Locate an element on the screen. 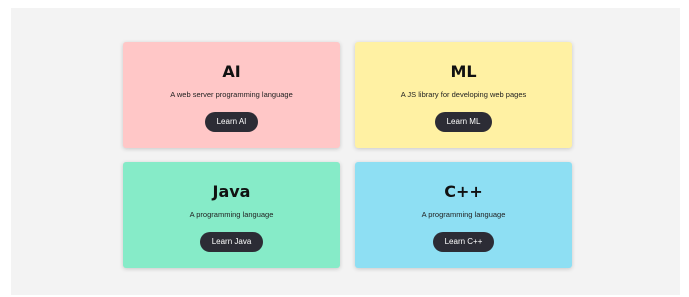 This screenshot has width=689, height=297. card-title: Java is located at coordinates (231, 191).